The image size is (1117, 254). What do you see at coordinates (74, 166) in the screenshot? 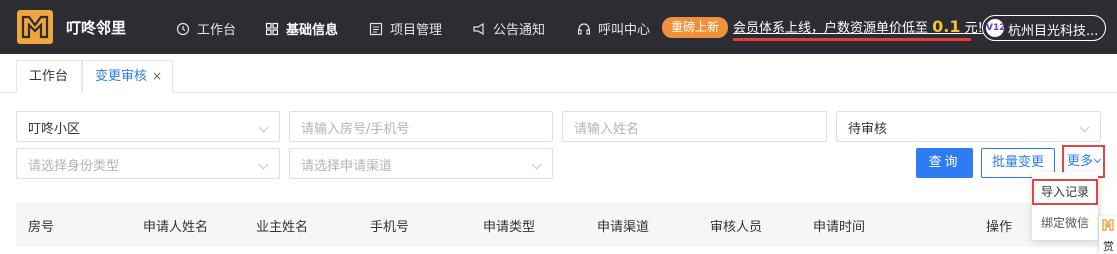
I see `identity-type-placeholder: 请选择身份类型` at bounding box center [74, 166].